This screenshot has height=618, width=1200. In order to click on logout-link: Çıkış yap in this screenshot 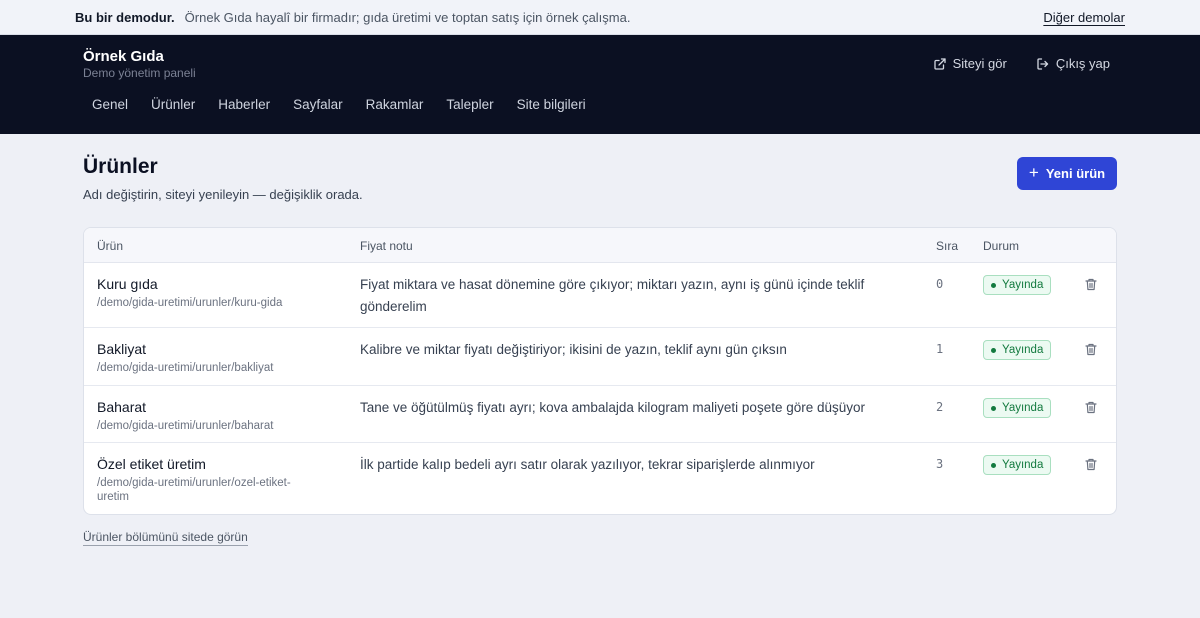, I will do `click(1073, 63)`.